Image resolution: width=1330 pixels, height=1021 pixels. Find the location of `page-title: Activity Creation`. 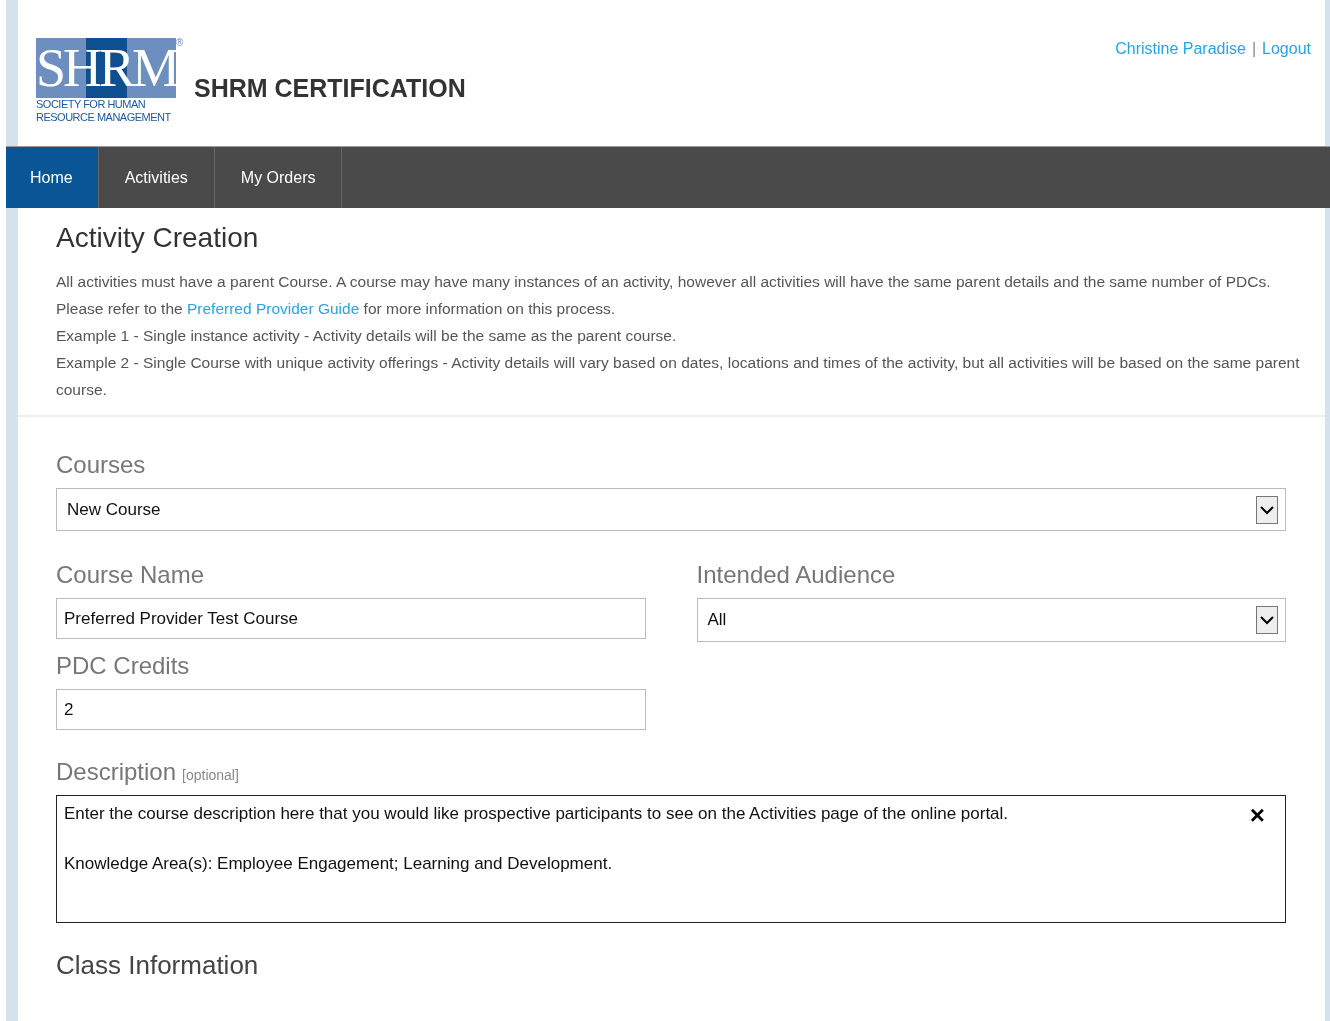

page-title: Activity Creation is located at coordinates (158, 238).